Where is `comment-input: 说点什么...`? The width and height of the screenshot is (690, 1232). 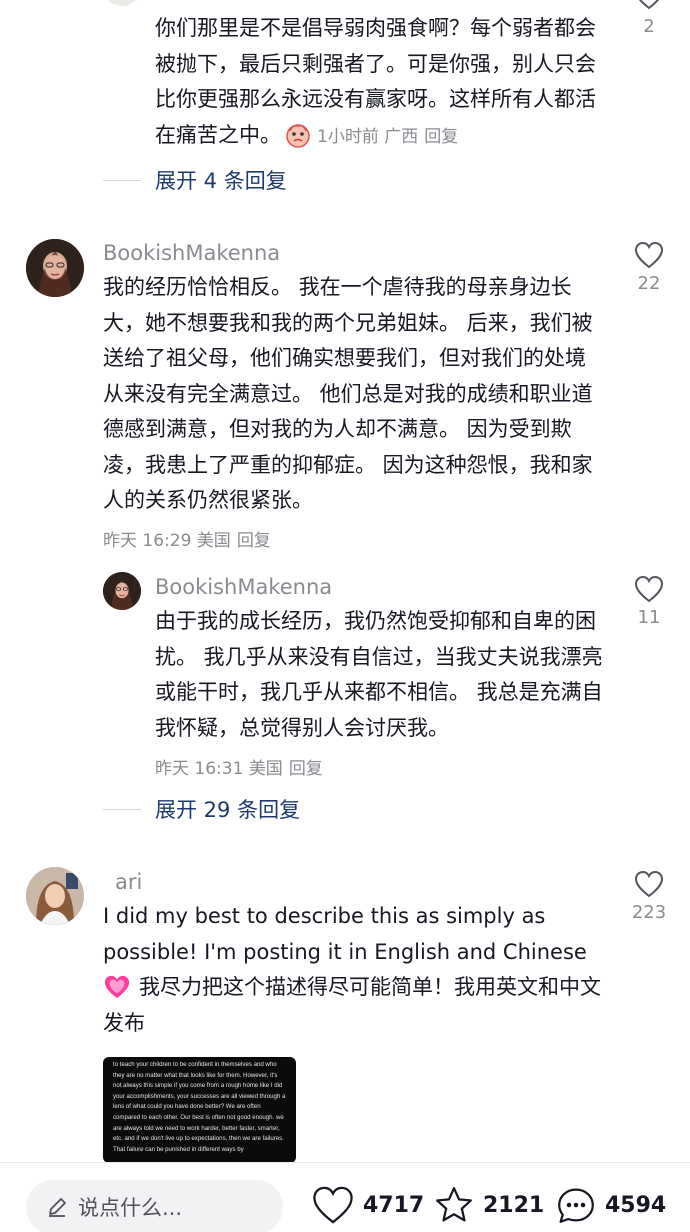 comment-input: 说点什么... is located at coordinates (154, 1206).